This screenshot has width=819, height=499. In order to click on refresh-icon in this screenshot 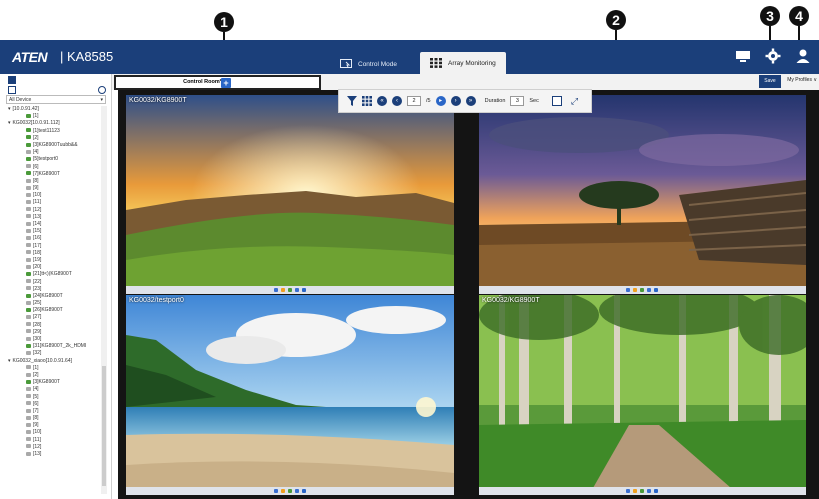, I will do `click(102, 90)`.